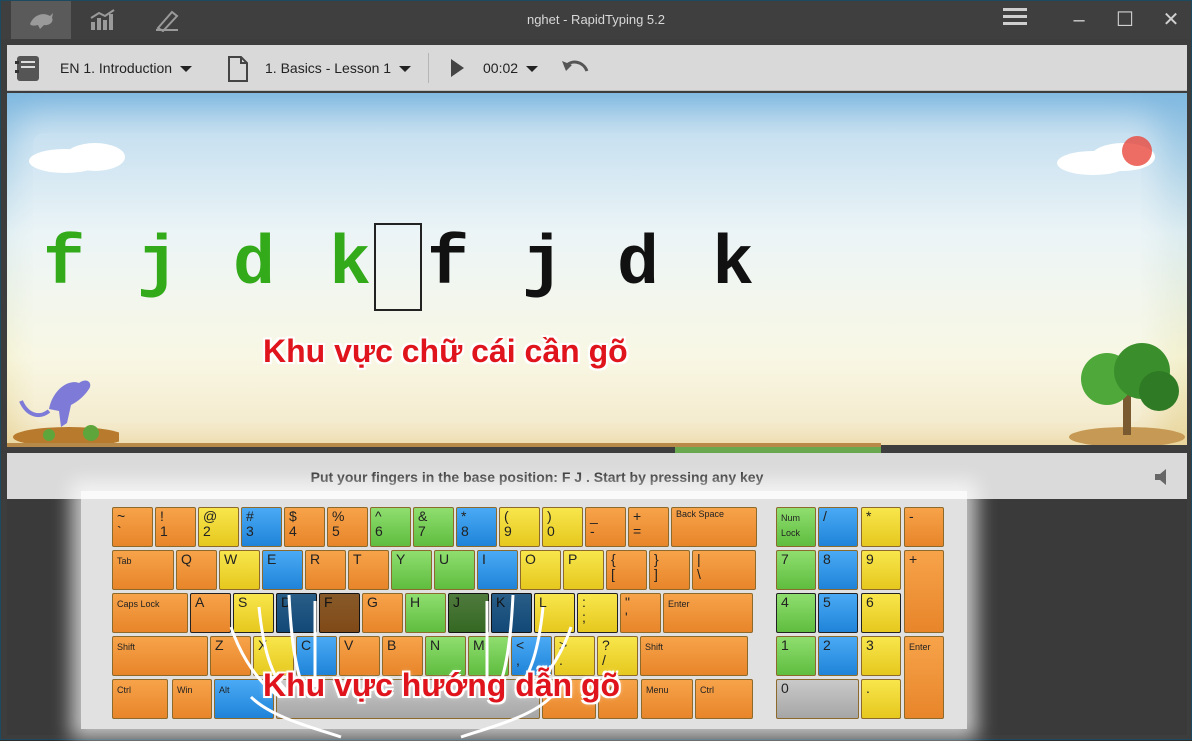 The height and width of the screenshot is (741, 1192). What do you see at coordinates (350, 265) in the screenshot?
I see `typed-char: k` at bounding box center [350, 265].